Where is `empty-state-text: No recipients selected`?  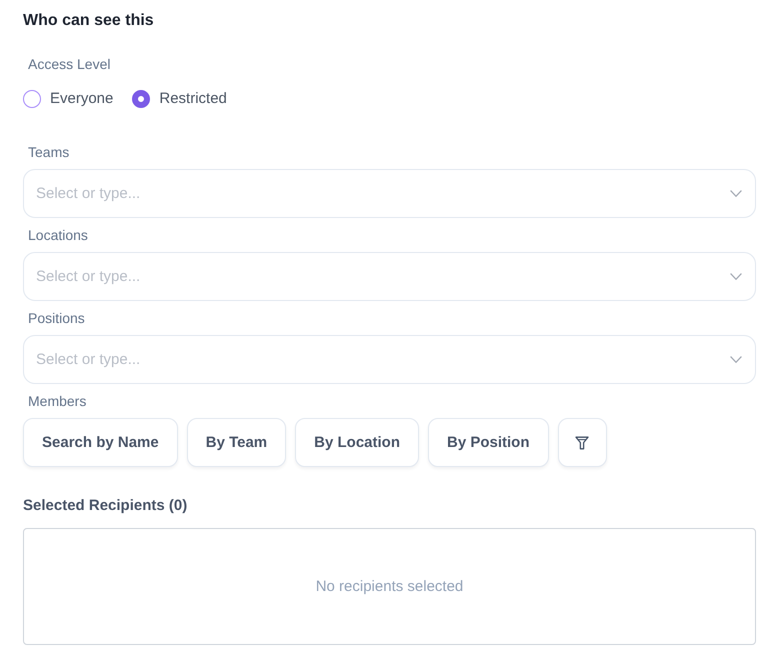
empty-state-text: No recipients selected is located at coordinates (390, 586).